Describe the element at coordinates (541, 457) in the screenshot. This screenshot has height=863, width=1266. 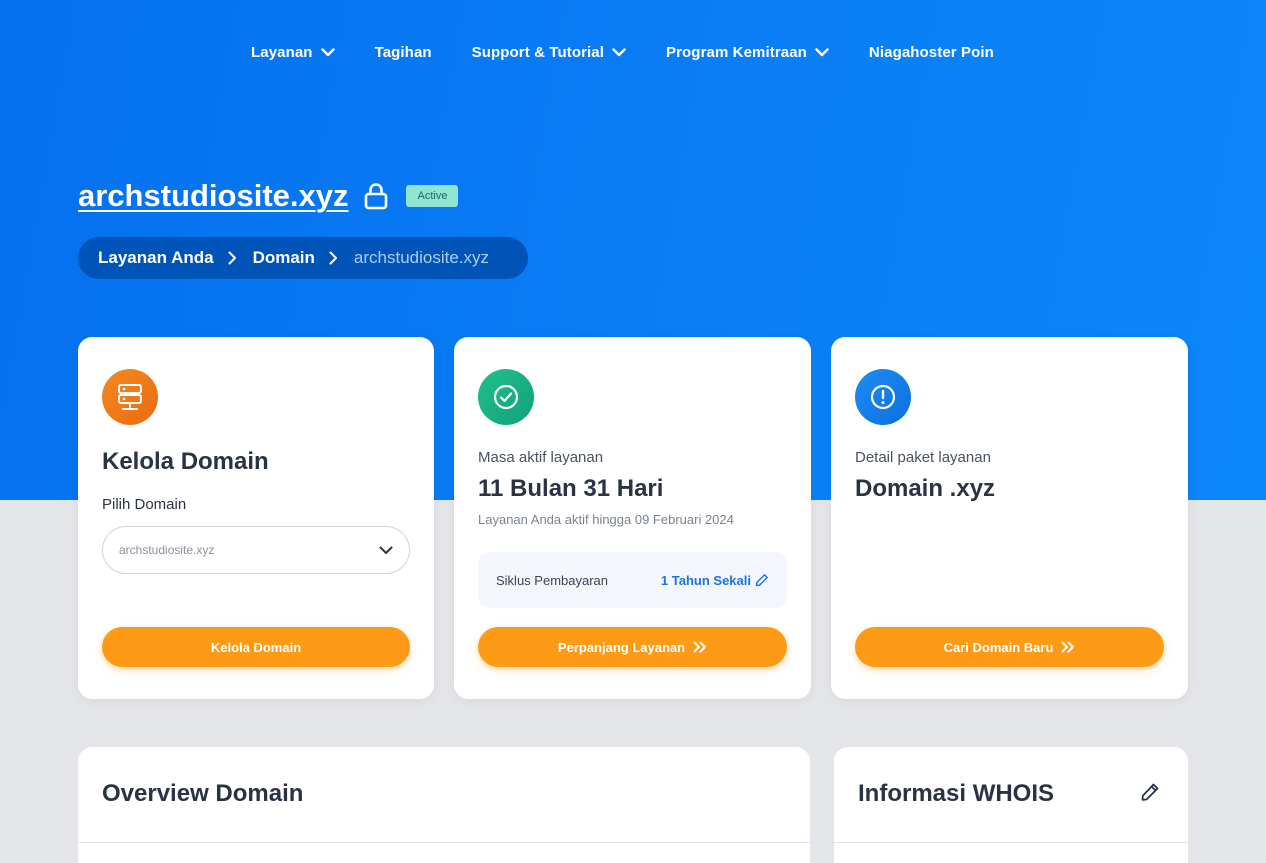
I see `active-period-label: Masa aktif layanan` at that location.